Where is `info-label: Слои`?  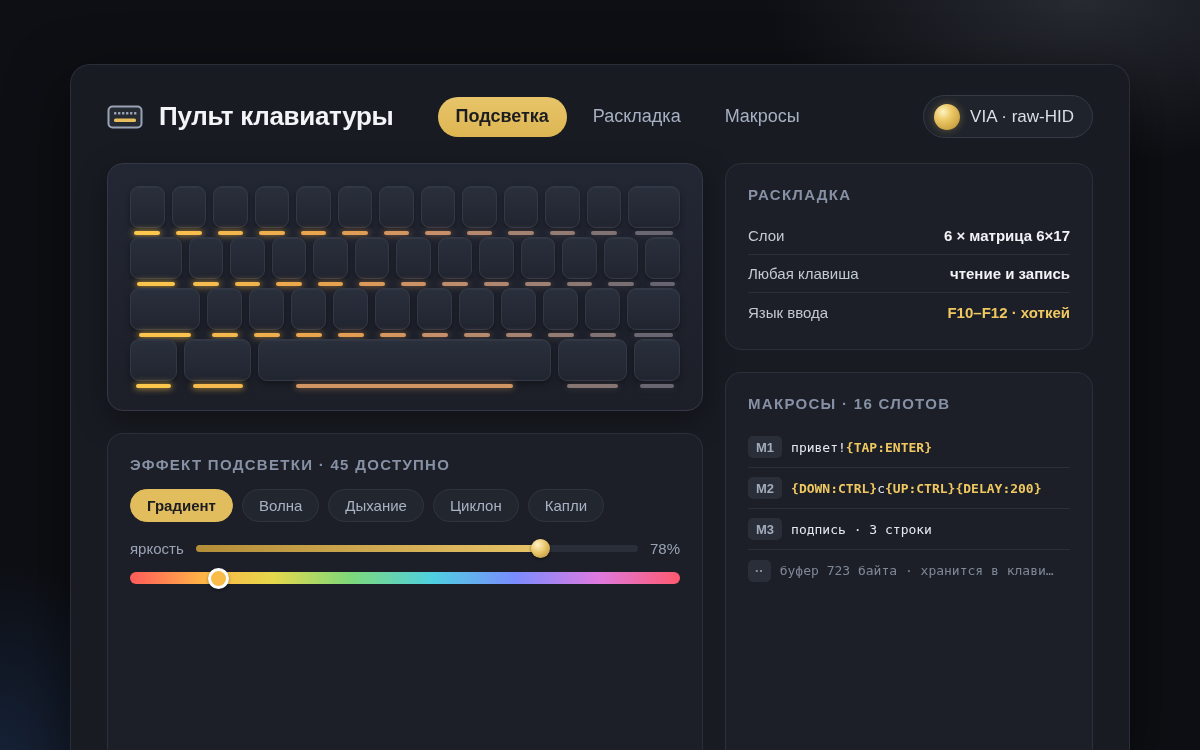
info-label: Слои is located at coordinates (766, 235).